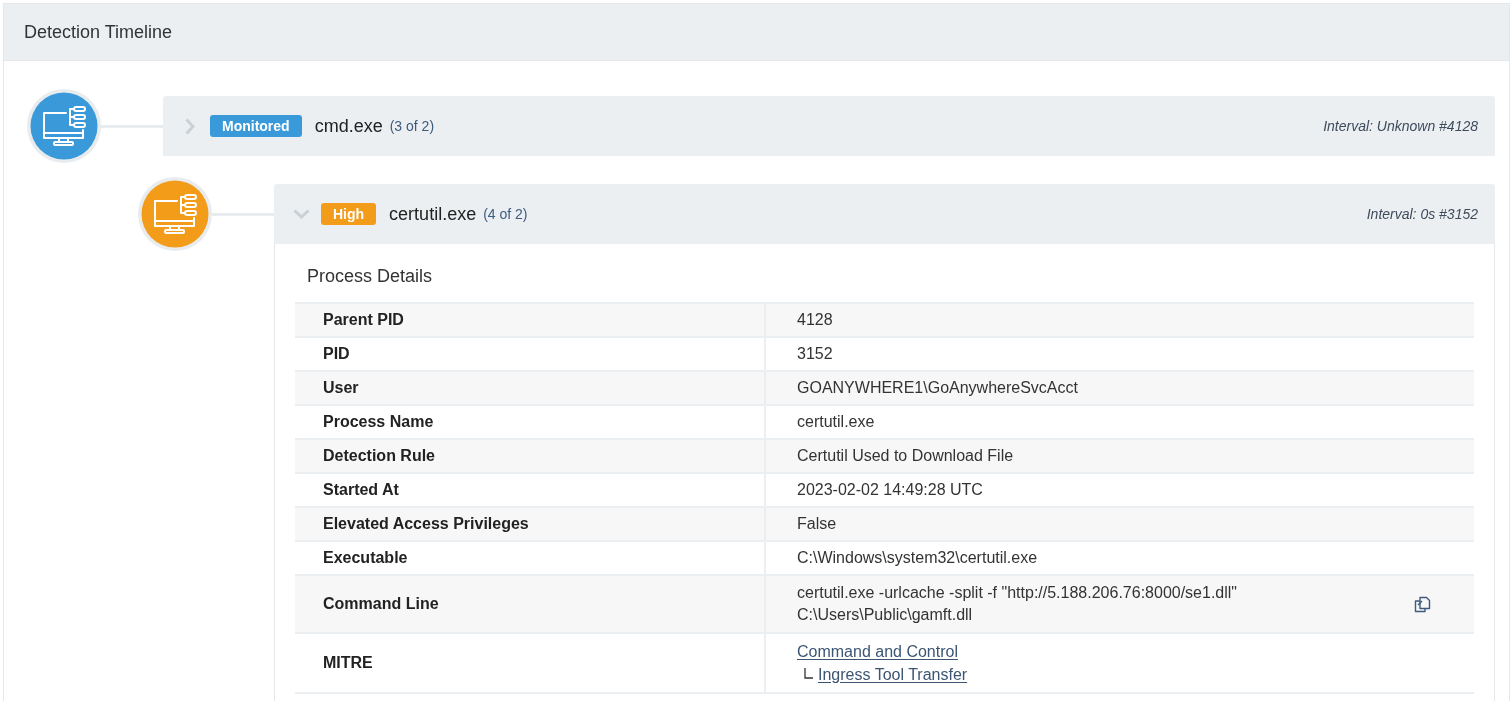  Describe the element at coordinates (433, 214) in the screenshot. I see `process-name: certutil.exe` at that location.